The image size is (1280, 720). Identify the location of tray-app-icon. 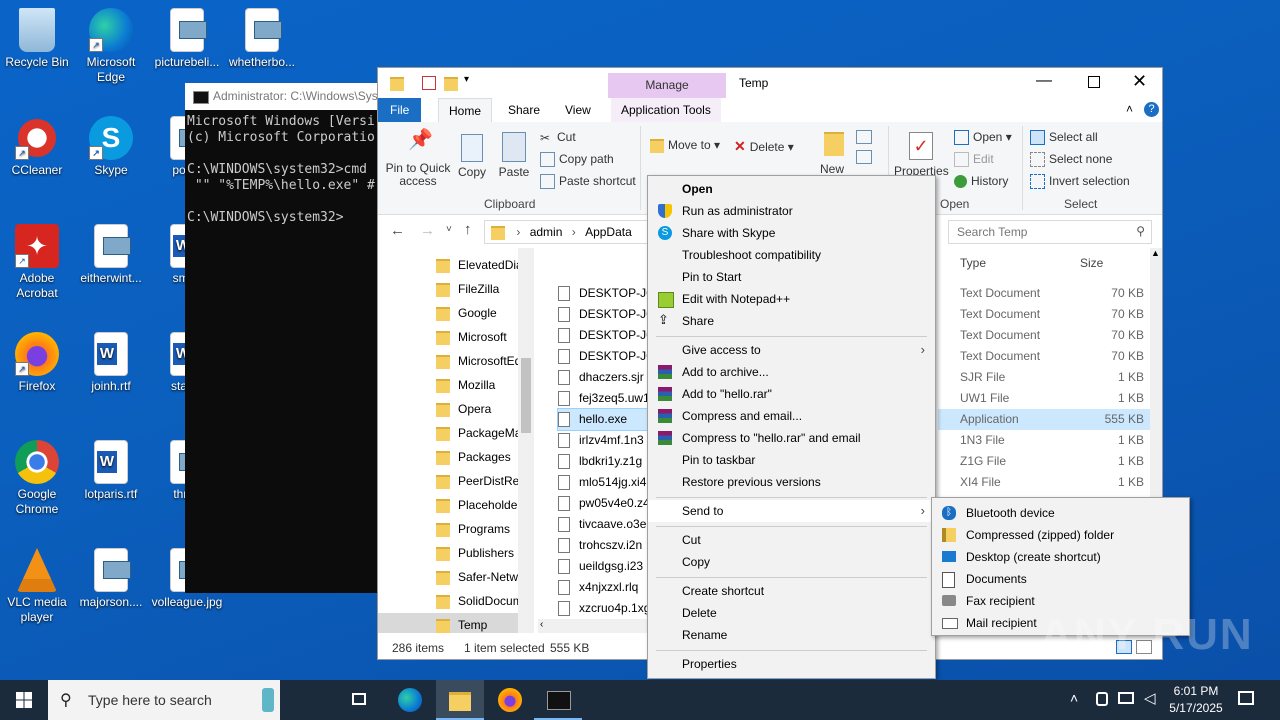
(1102, 699).